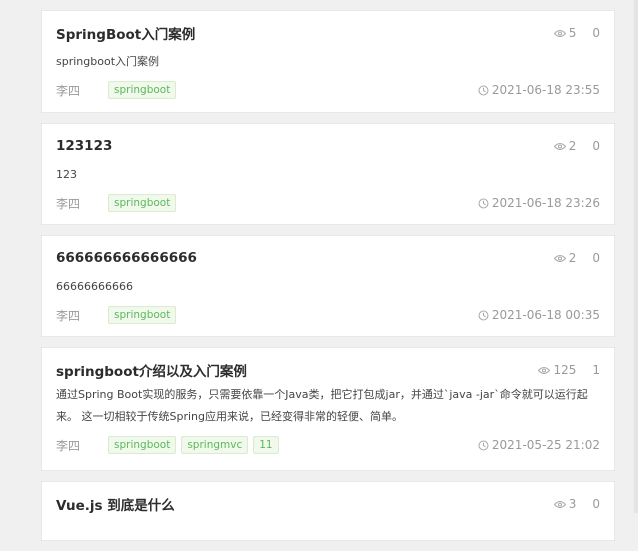 This screenshot has height=551, width=638. I want to click on tag: 11, so click(266, 445).